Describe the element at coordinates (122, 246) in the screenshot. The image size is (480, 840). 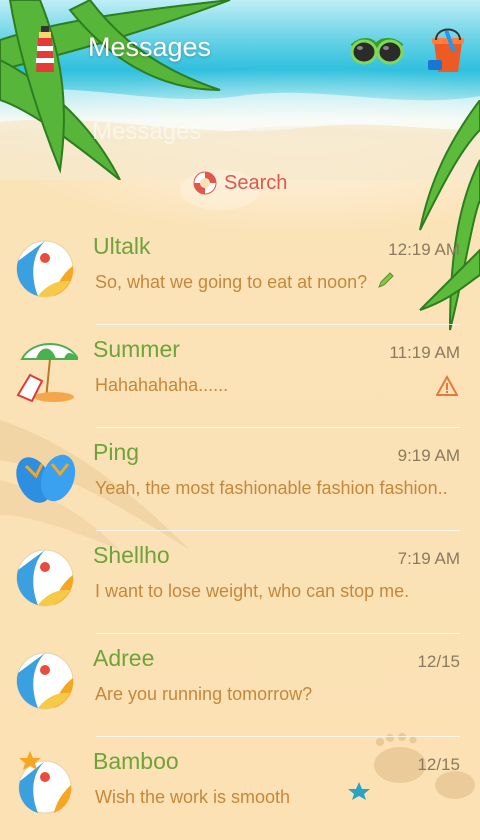
I see `contact-name: Ultalk` at that location.